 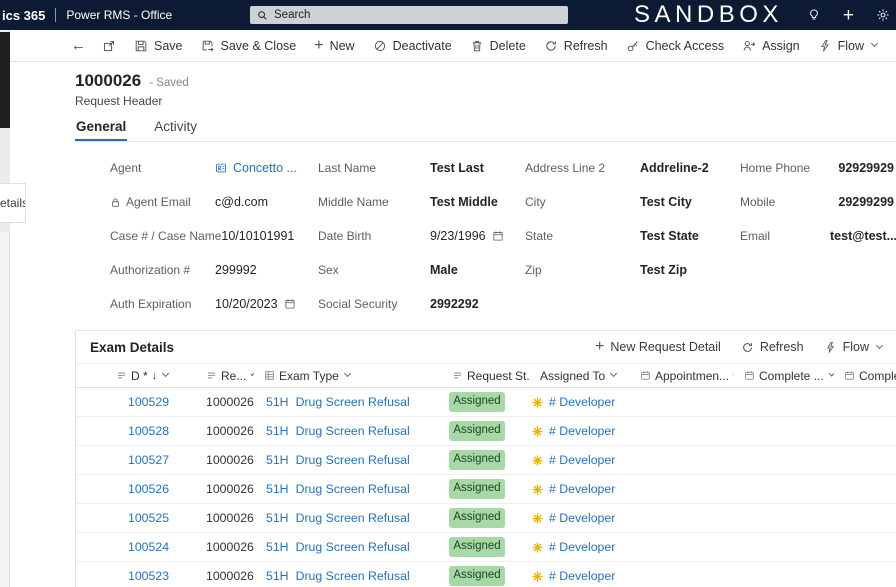 I want to click on delete-button: Delete, so click(x=498, y=45).